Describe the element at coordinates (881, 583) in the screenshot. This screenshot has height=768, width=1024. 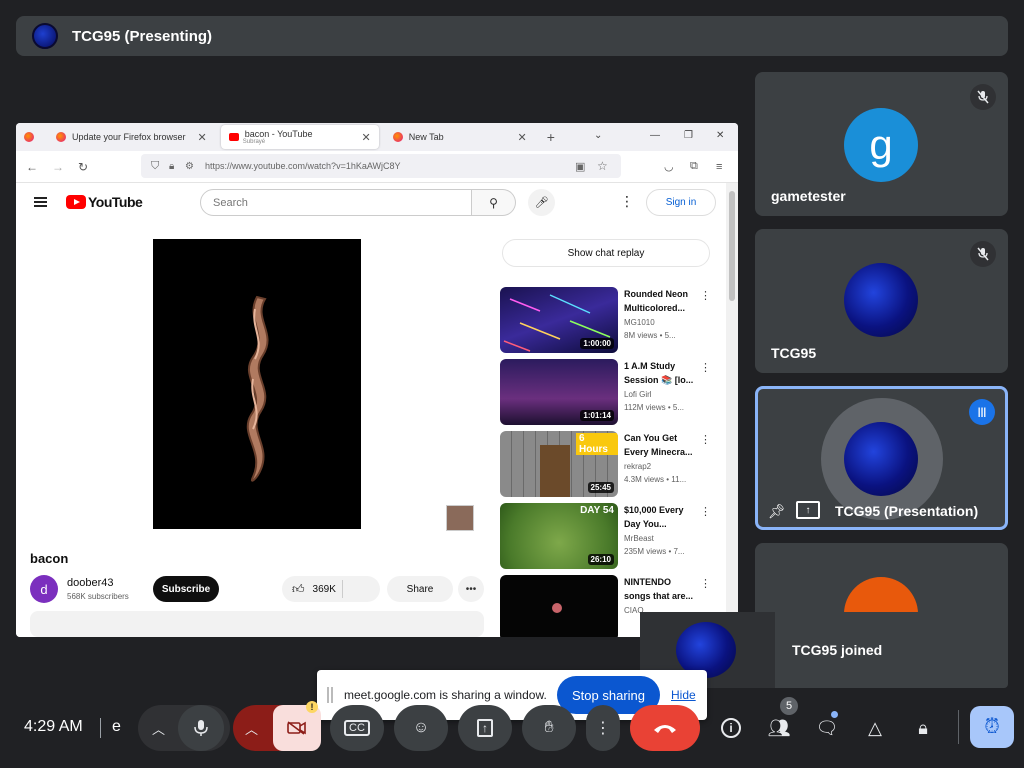
I see `participant-tile-partial` at that location.